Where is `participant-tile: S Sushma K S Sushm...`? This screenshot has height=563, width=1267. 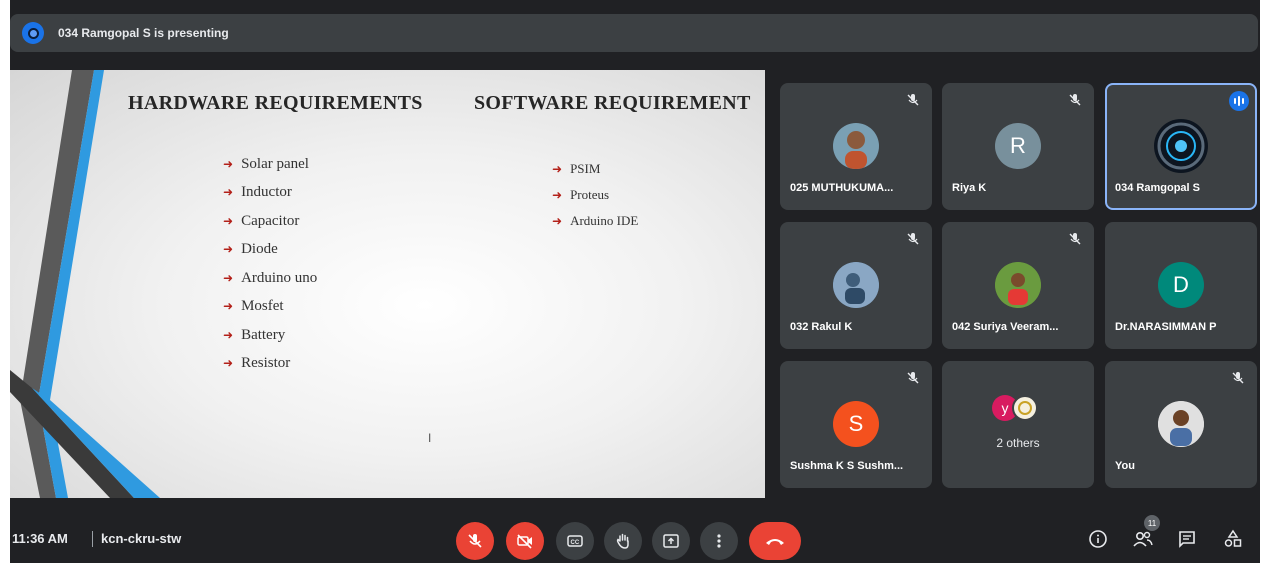 participant-tile: S Sushma K S Sushm... is located at coordinates (856, 424).